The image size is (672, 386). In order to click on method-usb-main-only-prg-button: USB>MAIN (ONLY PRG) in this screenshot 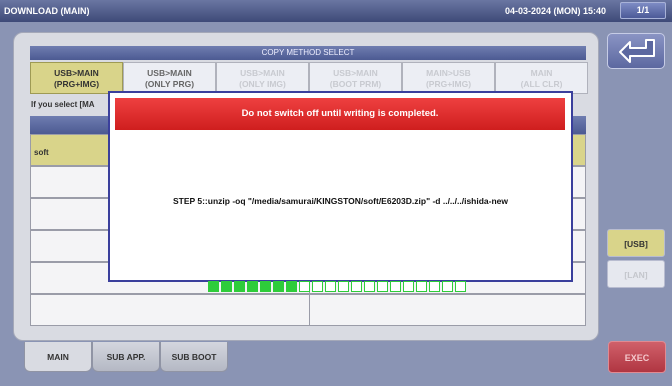, I will do `click(169, 78)`.